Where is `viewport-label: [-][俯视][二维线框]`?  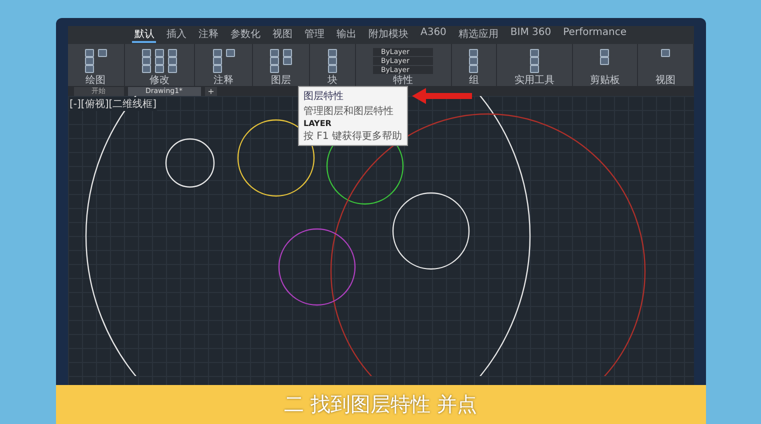 viewport-label: [-][俯视][二维线框] is located at coordinates (113, 104).